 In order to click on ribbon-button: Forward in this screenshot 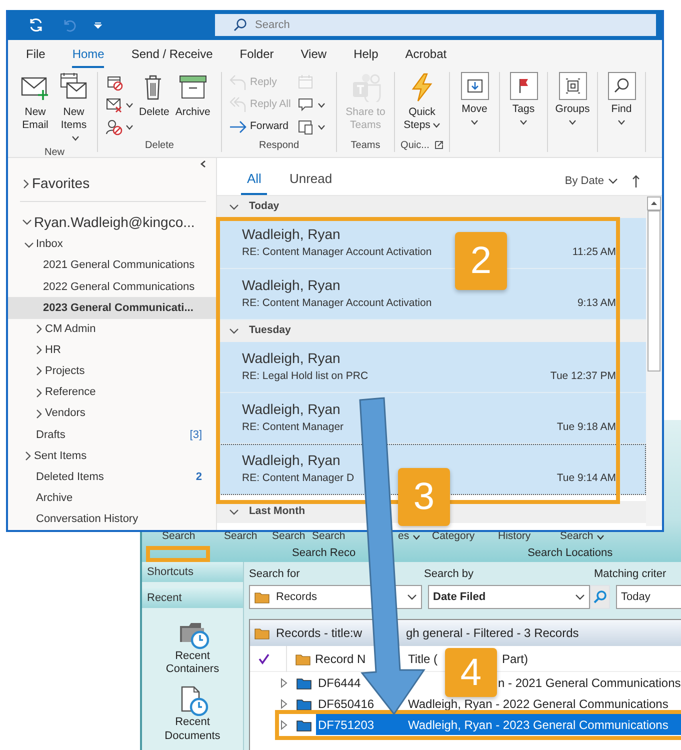, I will do `click(260, 127)`.